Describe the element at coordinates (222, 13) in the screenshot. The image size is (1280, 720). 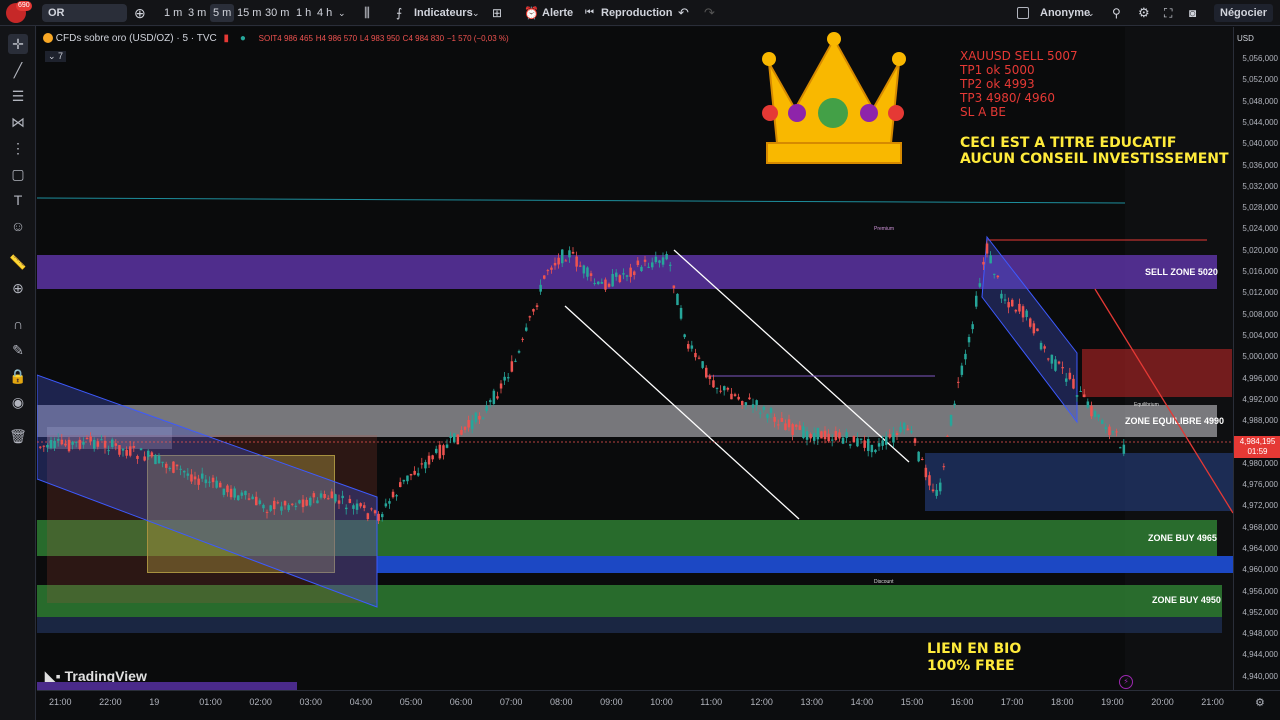
I see `timeframe-5m: 5 m` at that location.